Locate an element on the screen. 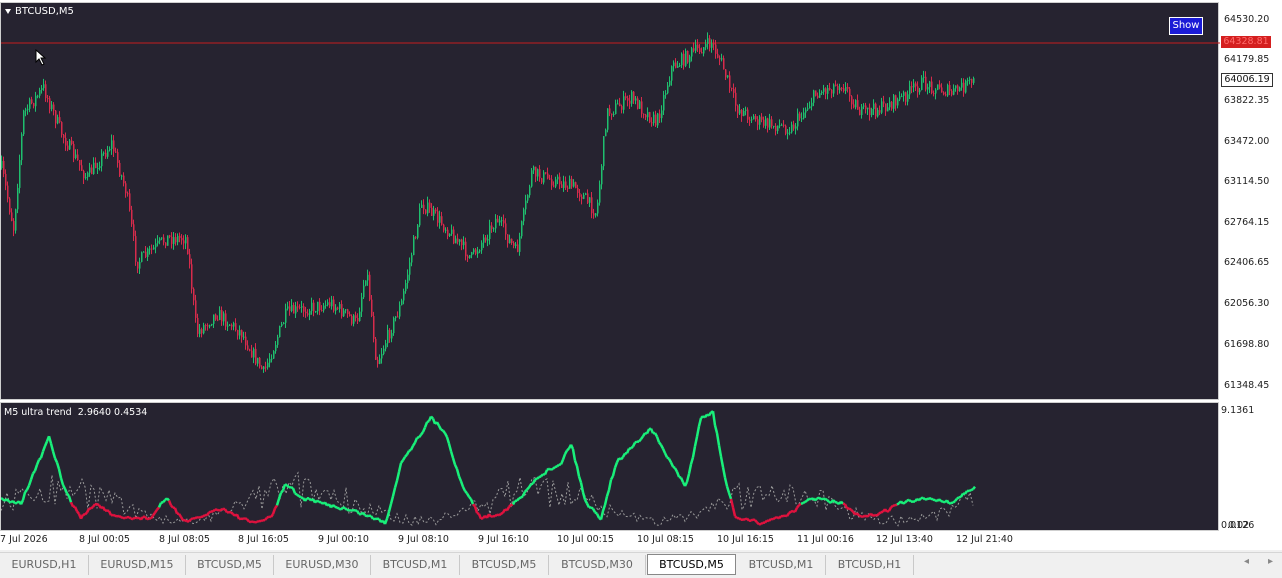 This screenshot has height=578, width=1282. chevron-down-icon is located at coordinates (8, 11).